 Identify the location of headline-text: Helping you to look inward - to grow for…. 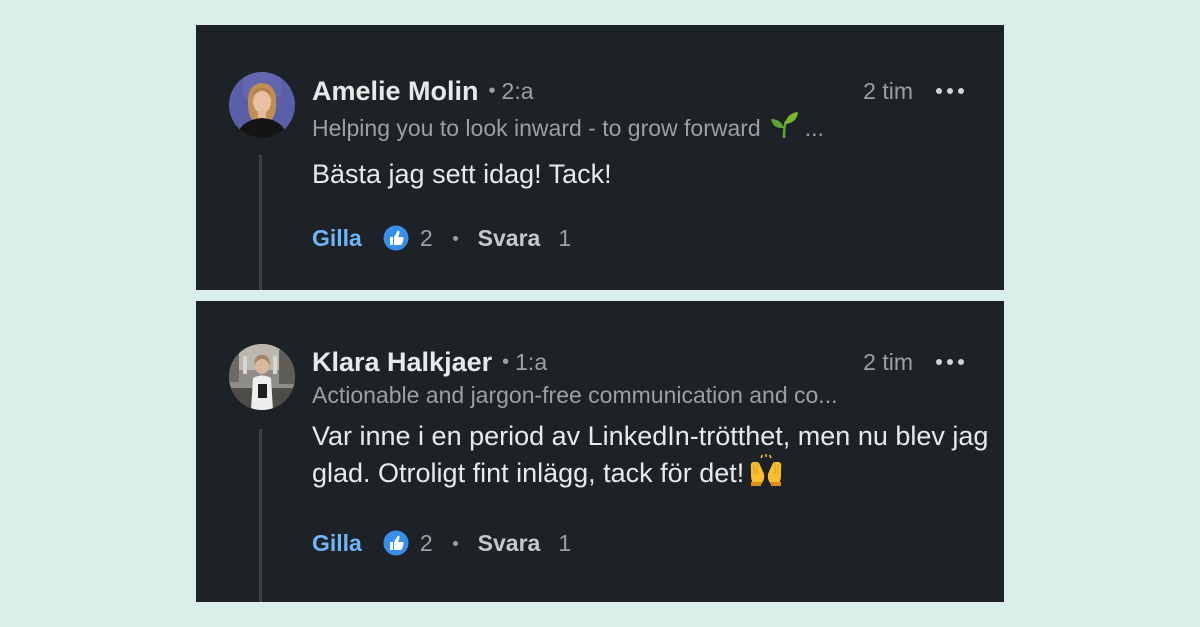
(536, 127).